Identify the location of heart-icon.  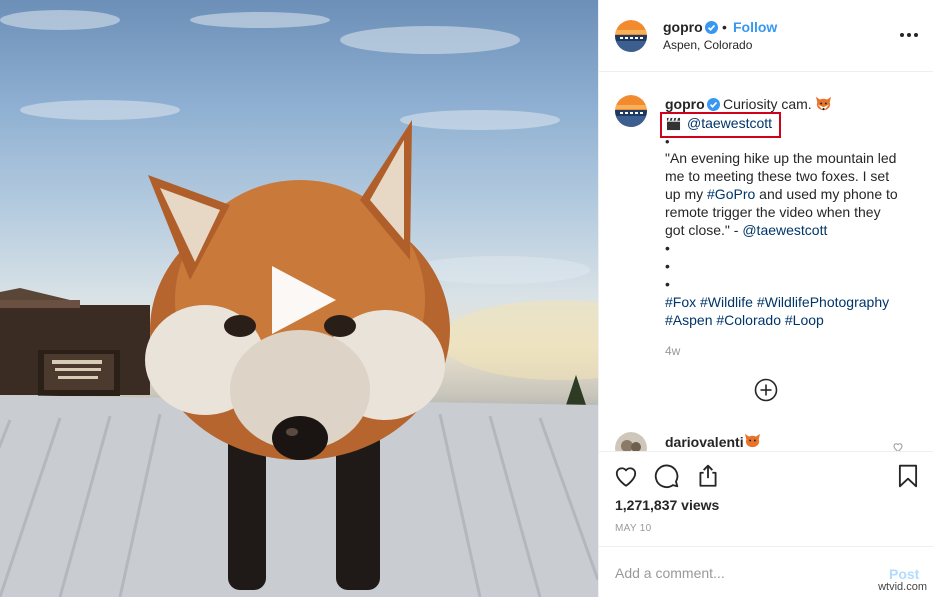
(626, 476).